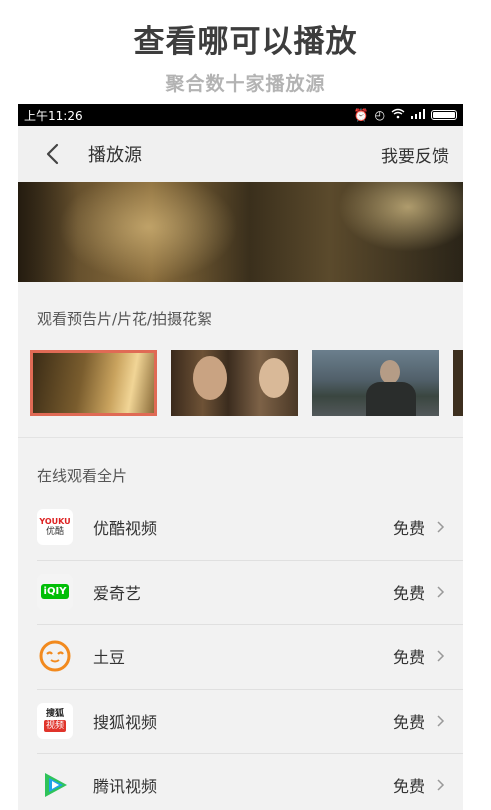 Image resolution: width=491 pixels, height=810 pixels. Describe the element at coordinates (240, 115) in the screenshot. I see `status-bar: 上午11:26 ⏰ ◴` at that location.